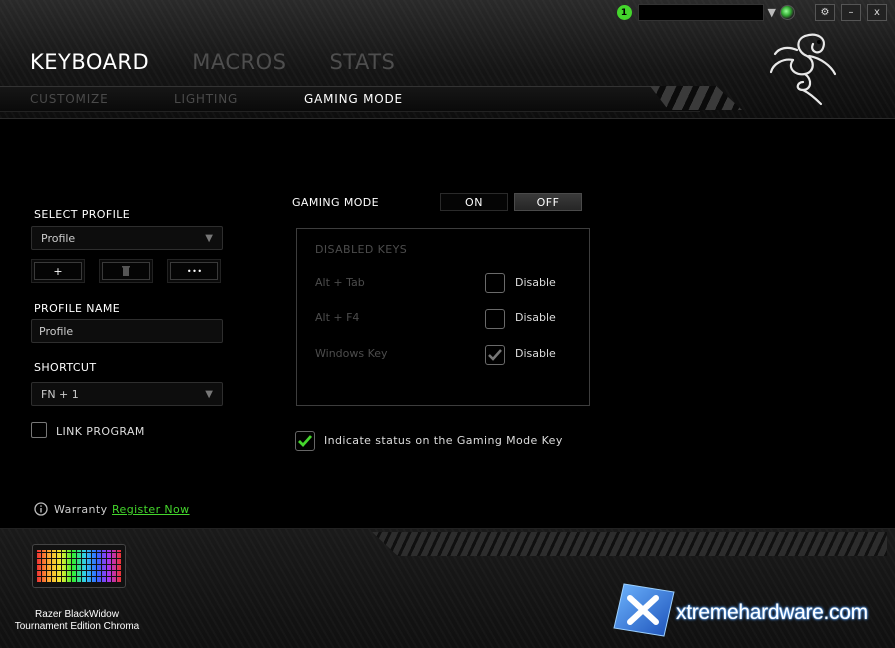 The image size is (895, 648). What do you see at coordinates (548, 202) in the screenshot?
I see `gaming-mode-off-button: OFF` at bounding box center [548, 202].